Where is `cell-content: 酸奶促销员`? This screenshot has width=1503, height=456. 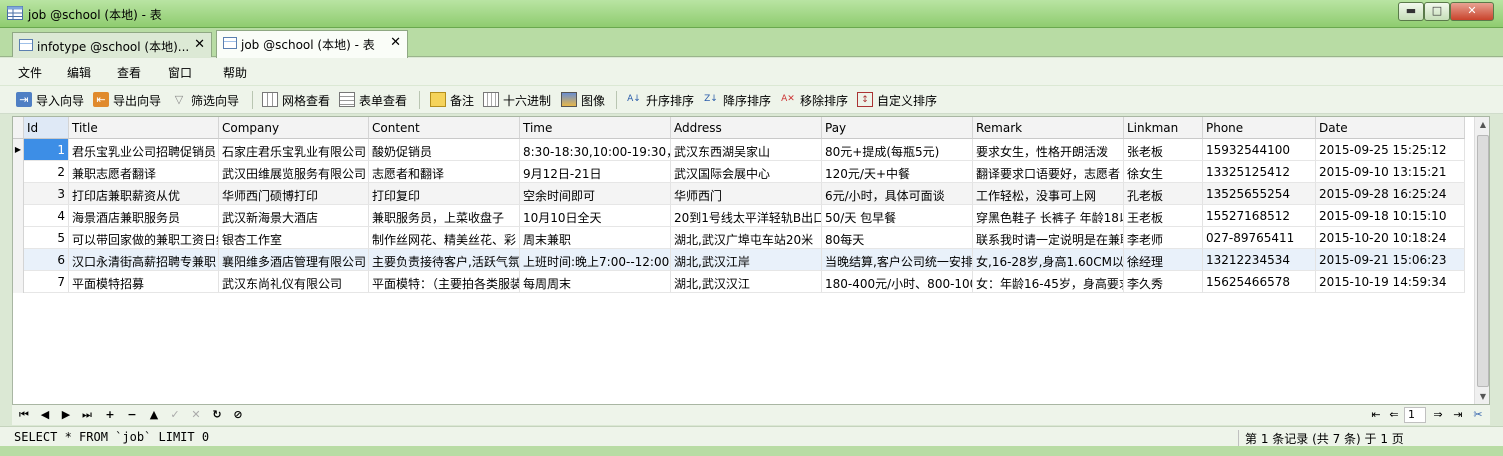 cell-content: 酸奶促销员 is located at coordinates (444, 150).